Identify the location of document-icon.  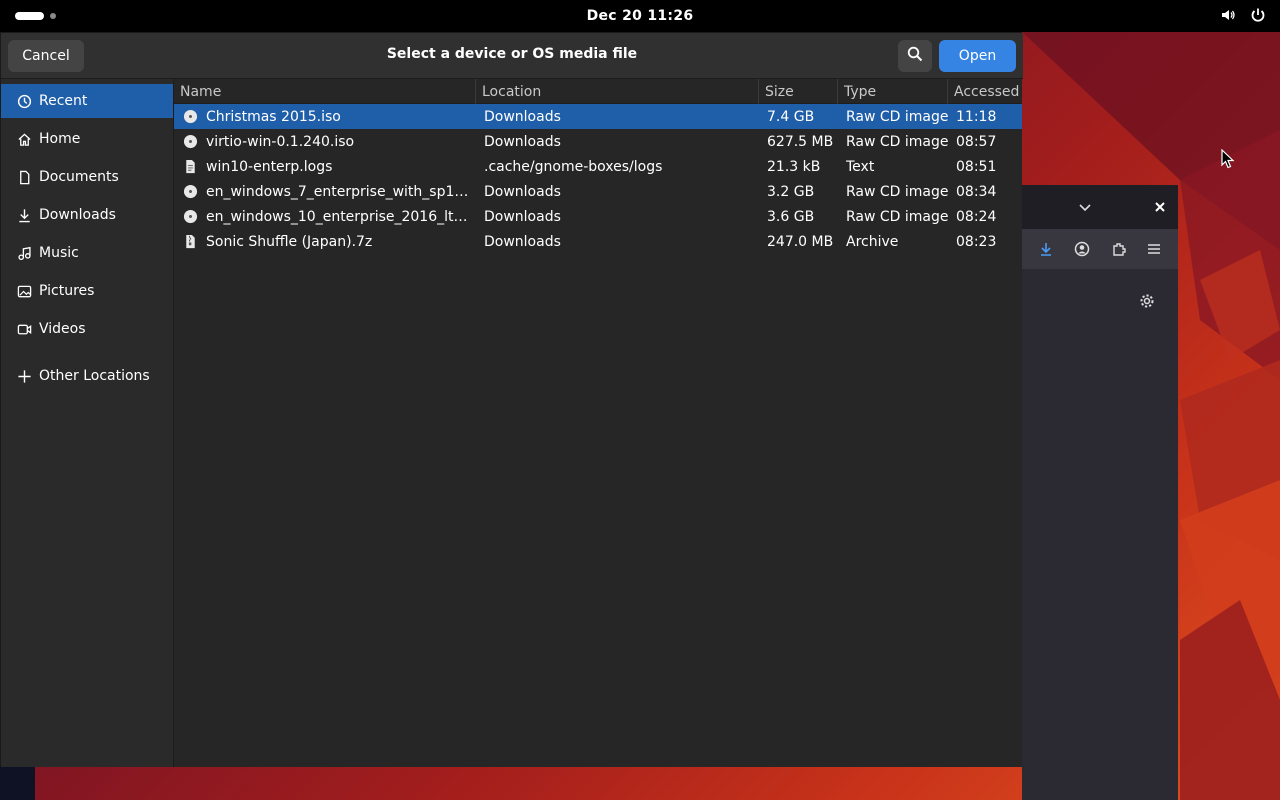
(24, 177).